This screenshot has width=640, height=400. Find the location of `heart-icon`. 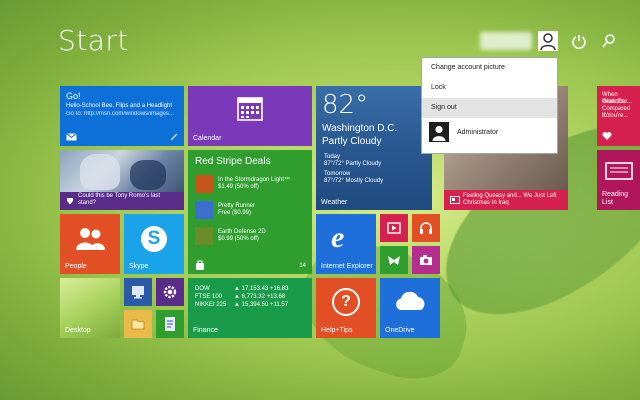

heart-icon is located at coordinates (607, 136).